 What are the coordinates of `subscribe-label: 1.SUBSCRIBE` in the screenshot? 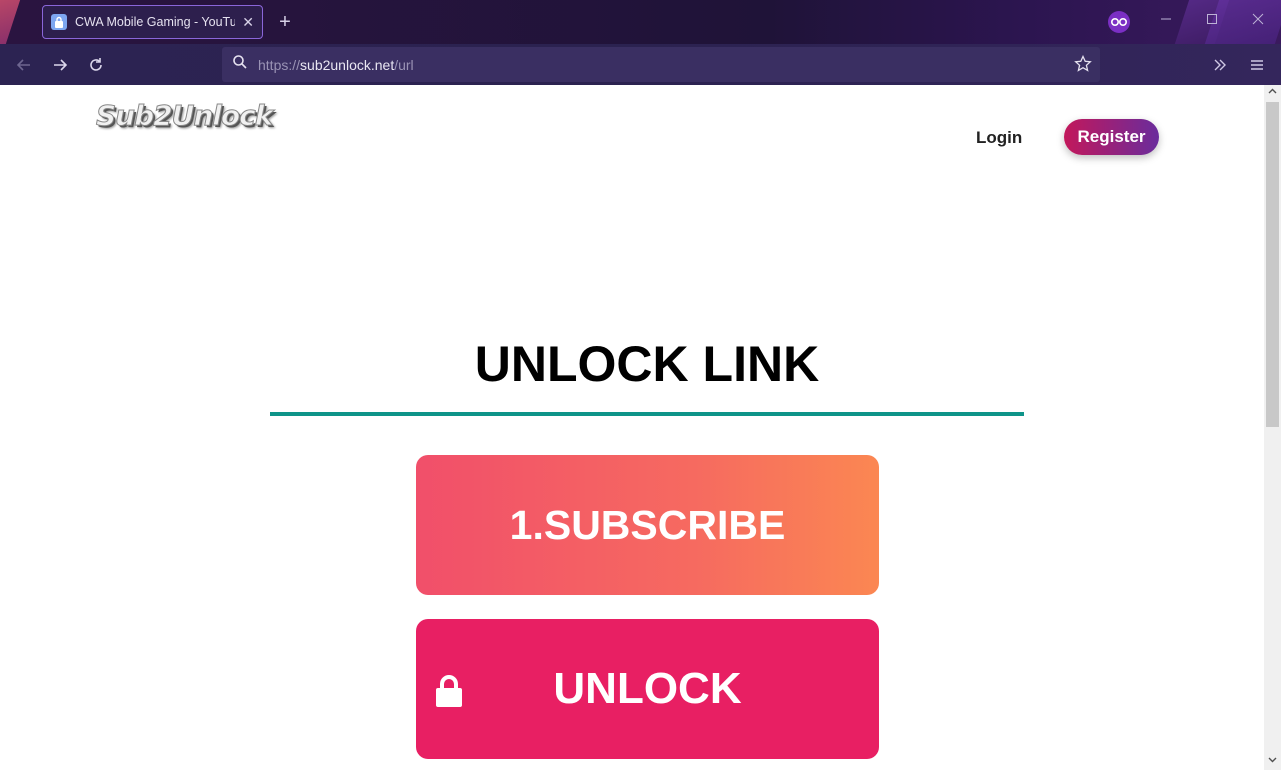 It's located at (647, 524).